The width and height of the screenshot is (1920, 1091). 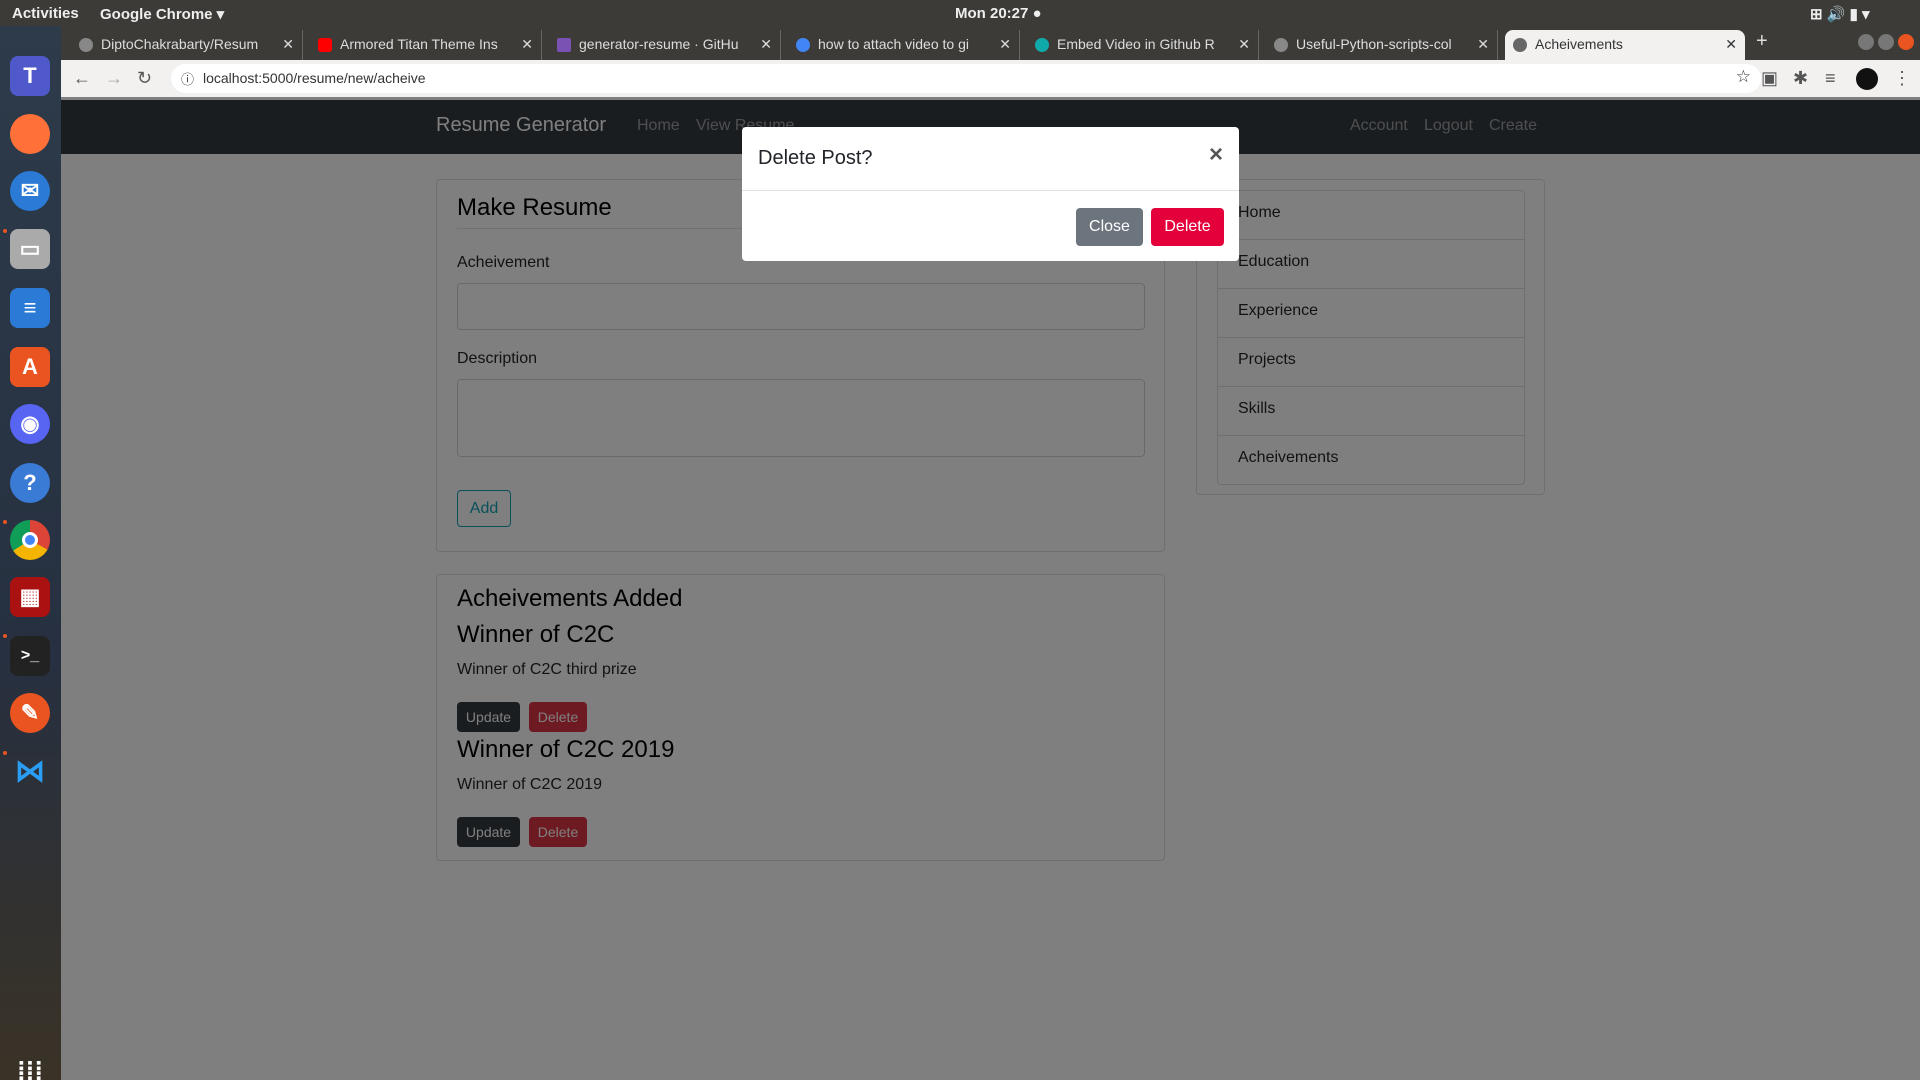 What do you see at coordinates (966, 78) in the screenshot?
I see `url-input: ⓘ localhost:5000/resume/new/acheive ☆` at bounding box center [966, 78].